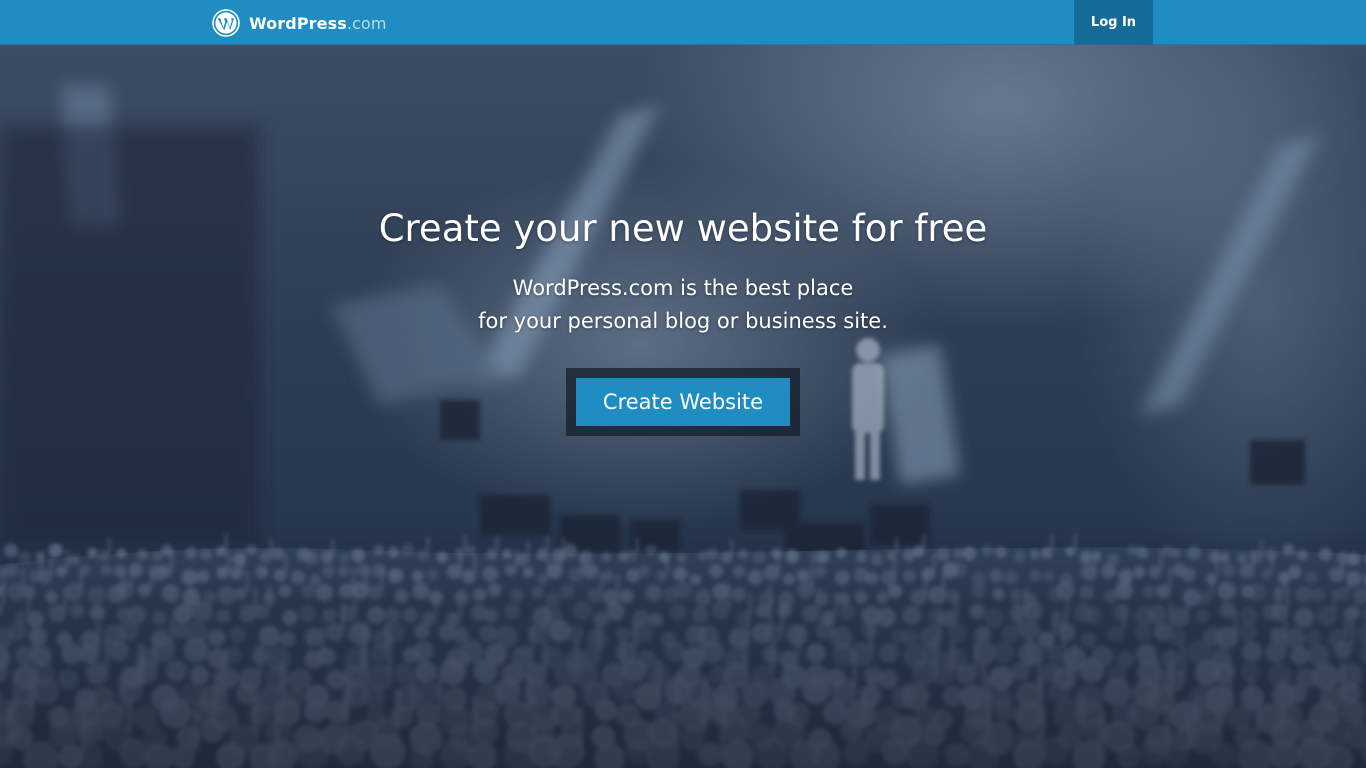 This screenshot has width=1366, height=768. Describe the element at coordinates (683, 22) in the screenshot. I see `top-navigation-bar: WordPress.com Log In` at that location.